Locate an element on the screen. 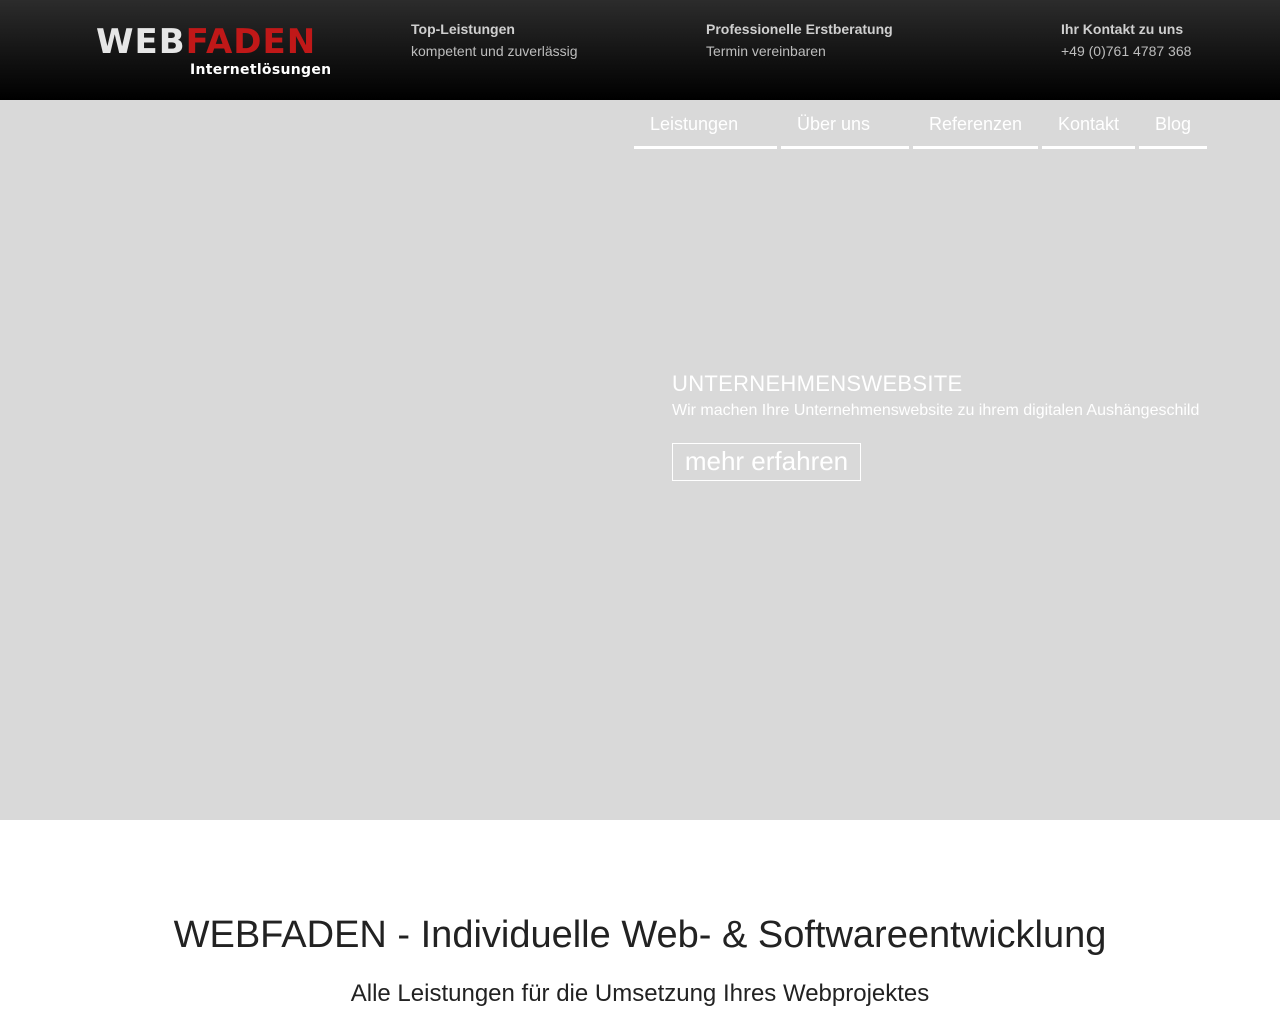 The width and height of the screenshot is (1280, 1024). info-subtitle: kompetent und zuverlässig is located at coordinates (494, 51).